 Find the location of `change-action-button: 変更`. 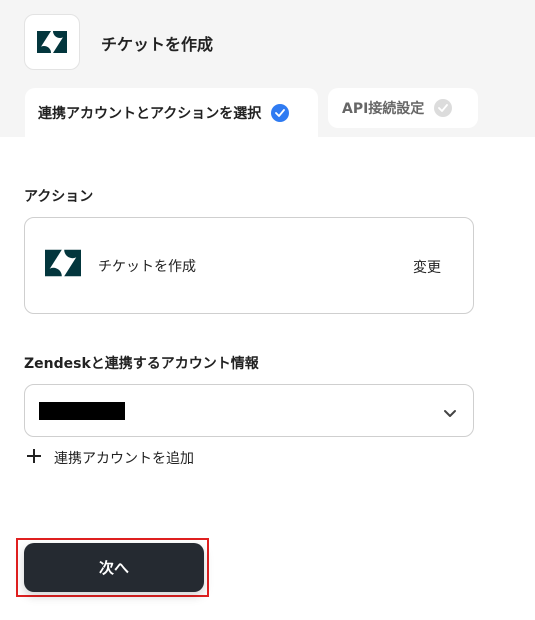

change-action-button: 変更 is located at coordinates (427, 267).